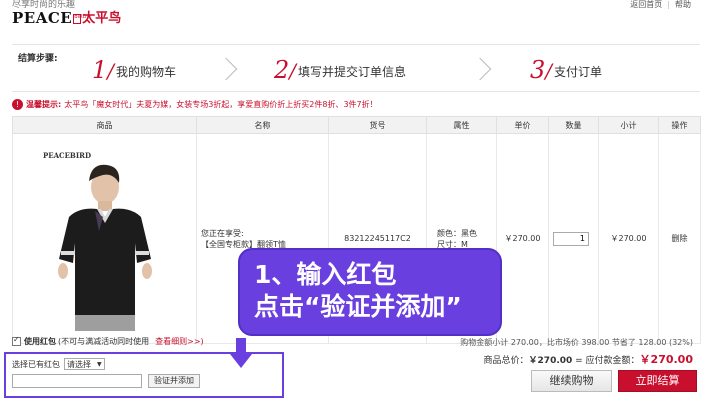 The image size is (701, 400). What do you see at coordinates (100, 70) in the screenshot?
I see `step-number: 1` at bounding box center [100, 70].